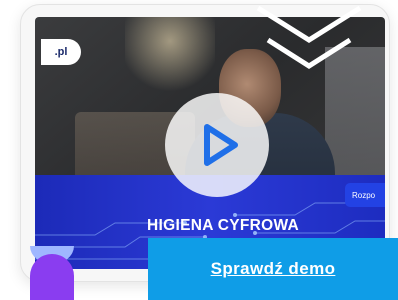 This screenshot has width=398, height=300. Describe the element at coordinates (309, 37) in the screenshot. I see `chevron-arrows-icon` at that location.